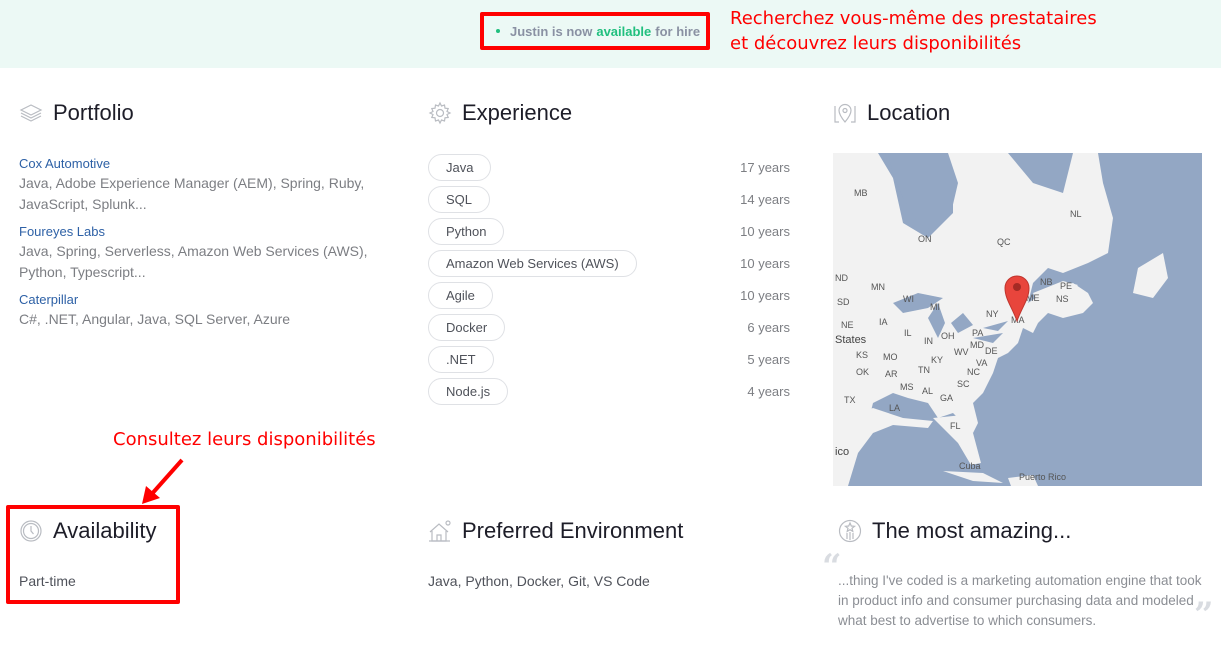 The width and height of the screenshot is (1221, 659). Describe the element at coordinates (924, 370) in the screenshot. I see `map-label: TN` at that location.